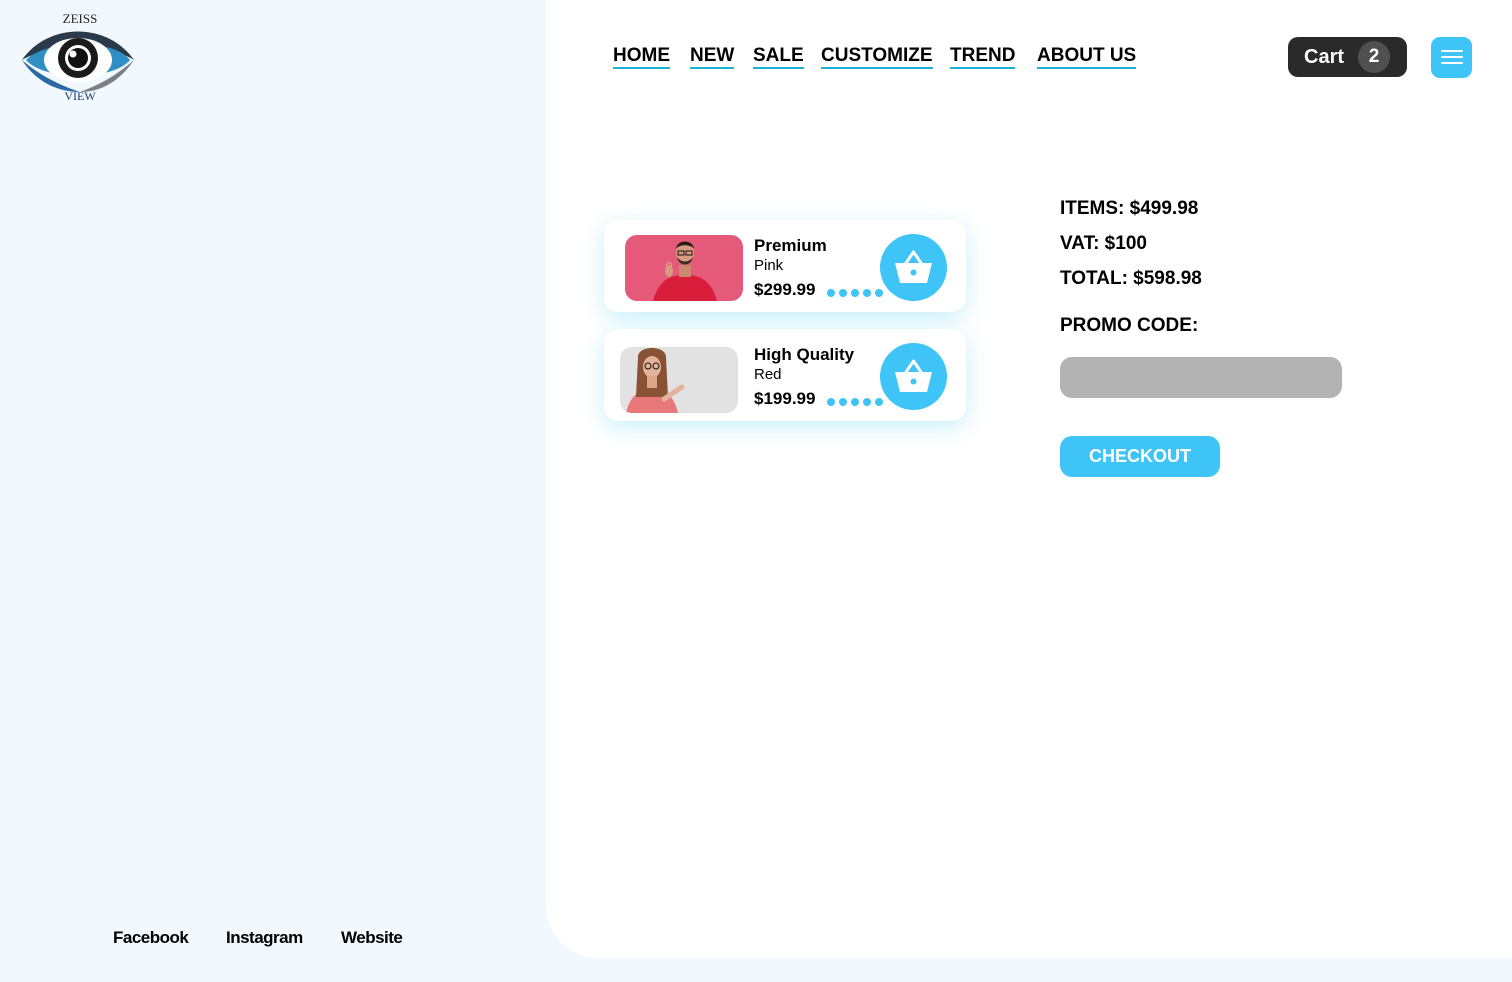  Describe the element at coordinates (785, 289) in the screenshot. I see `product-price: $299.99` at that location.